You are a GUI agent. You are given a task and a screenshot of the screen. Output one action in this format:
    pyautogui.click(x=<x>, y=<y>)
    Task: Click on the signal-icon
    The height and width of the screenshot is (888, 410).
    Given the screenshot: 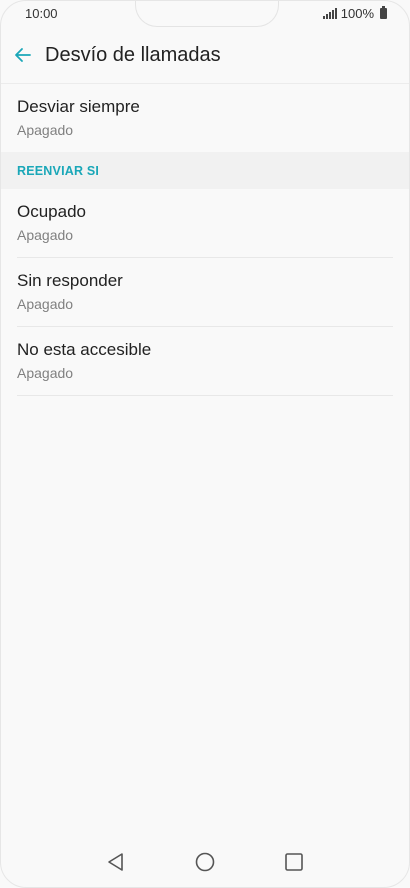 What is the action you would take?
    pyautogui.click(x=329, y=13)
    